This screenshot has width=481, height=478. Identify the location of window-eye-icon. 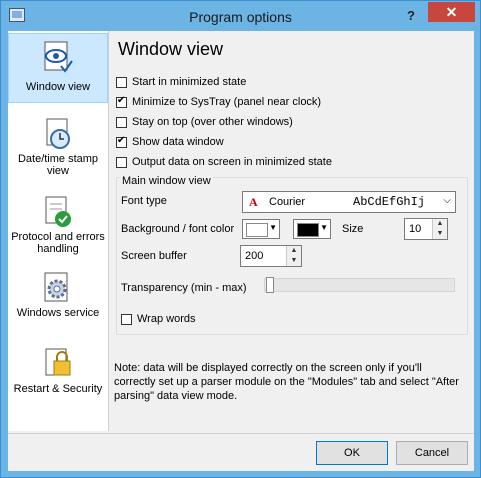
(58, 57).